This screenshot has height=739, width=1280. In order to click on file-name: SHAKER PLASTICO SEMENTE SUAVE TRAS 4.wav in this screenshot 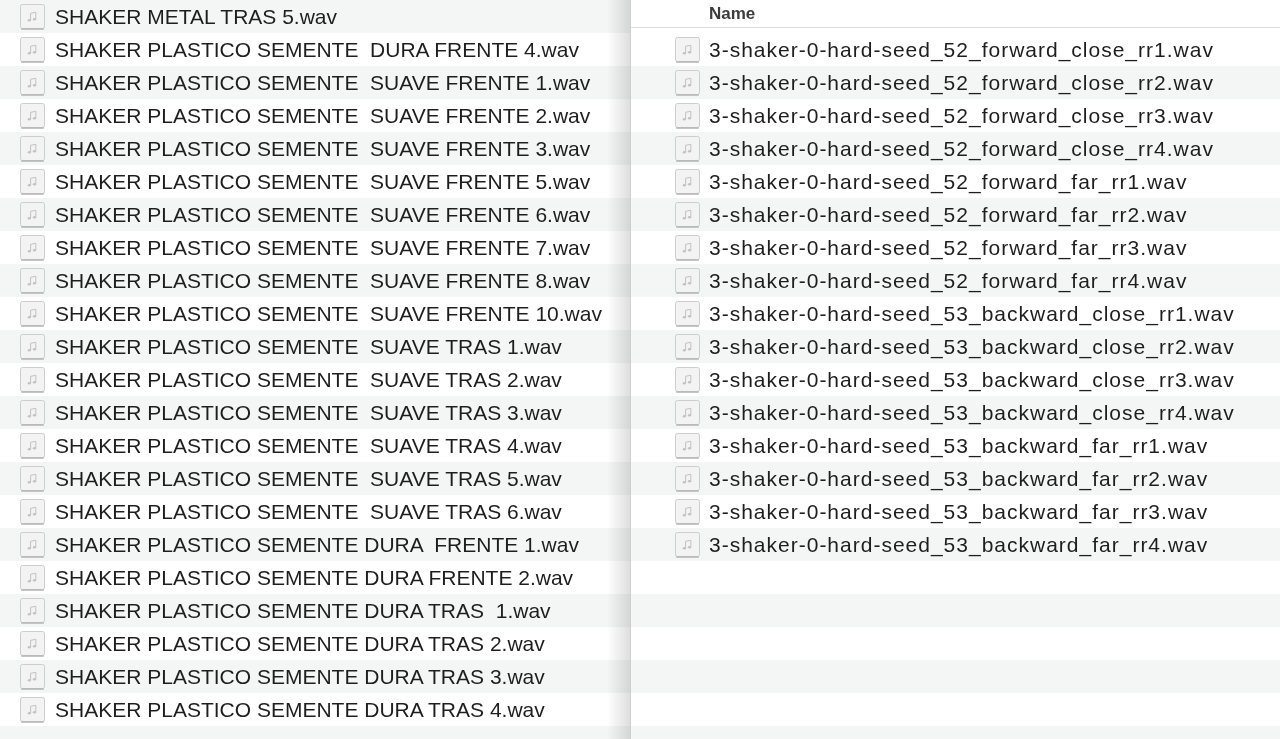, I will do `click(308, 445)`.